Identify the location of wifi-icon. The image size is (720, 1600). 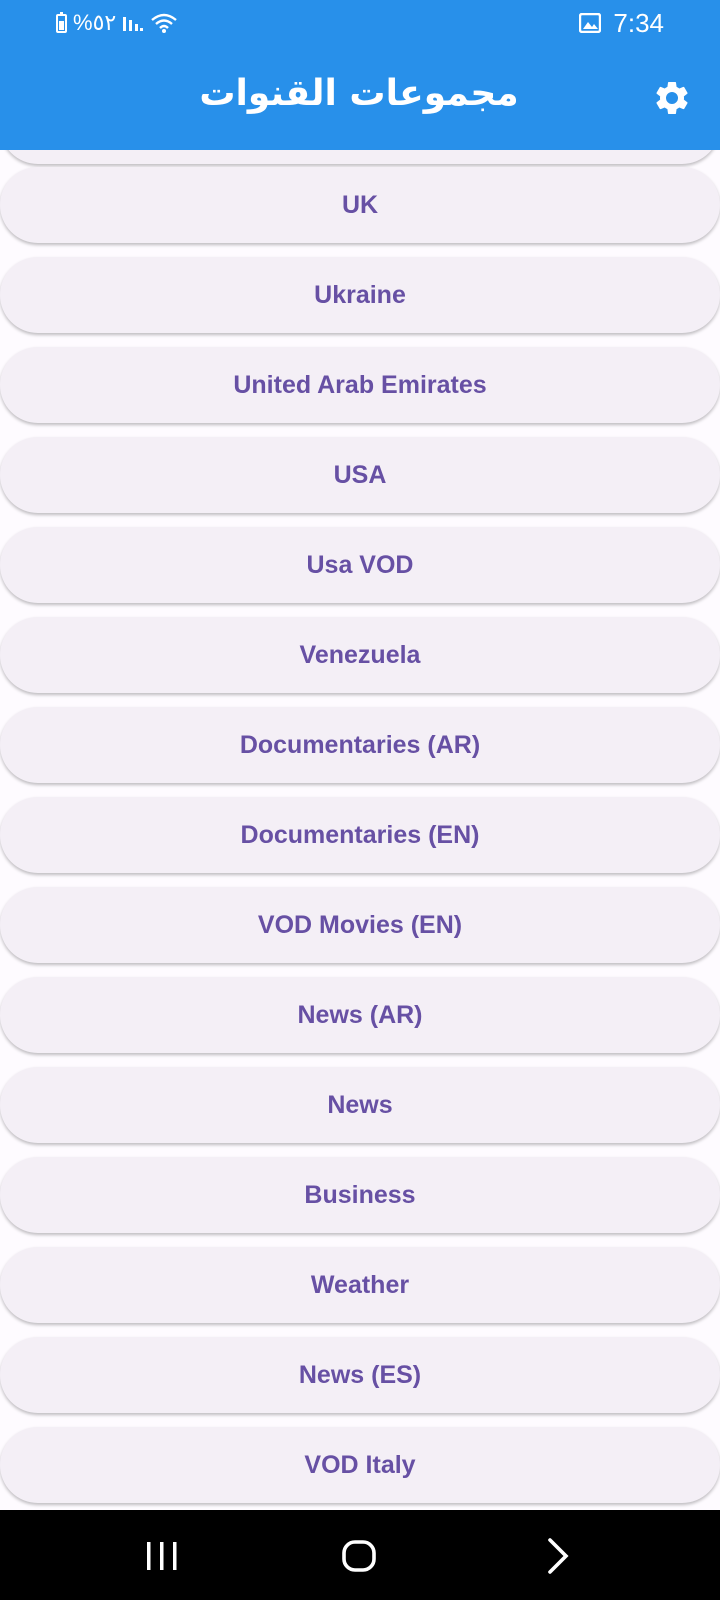
(164, 23).